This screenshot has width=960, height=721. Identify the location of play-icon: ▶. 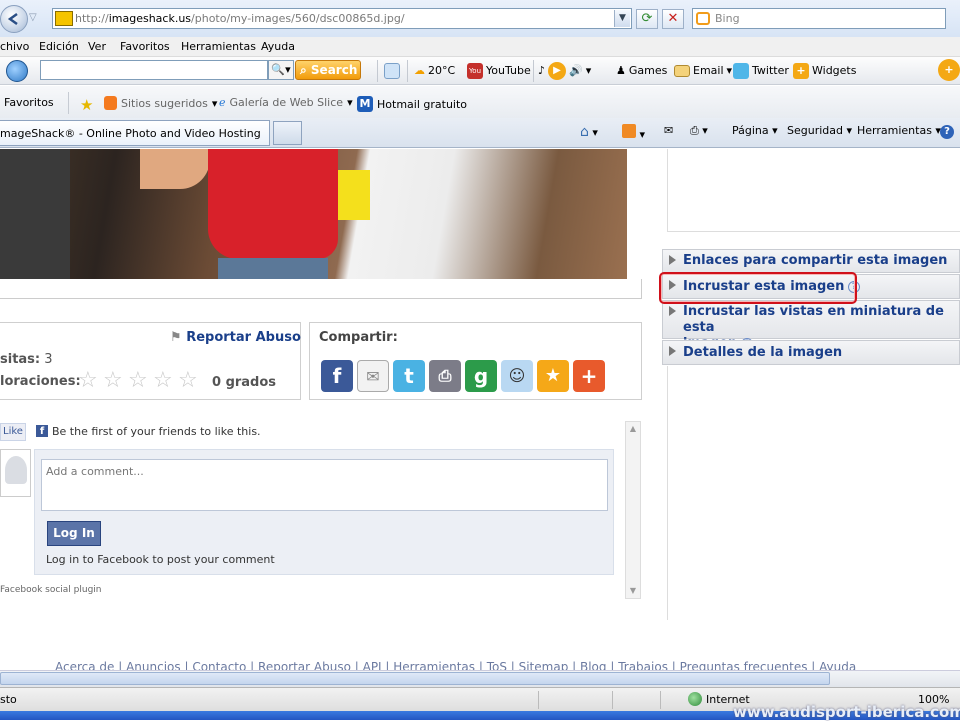
(557, 71).